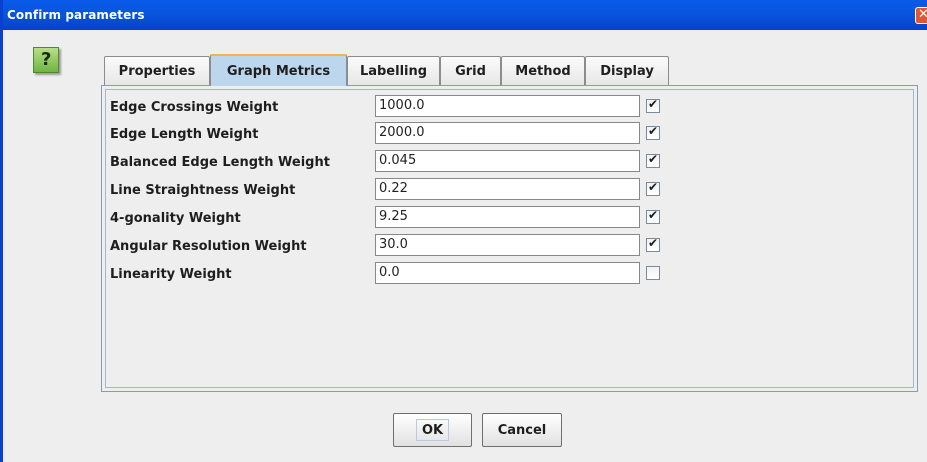  Describe the element at coordinates (507, 161) in the screenshot. I see `balanced-edge-length-field: 0.045` at that location.